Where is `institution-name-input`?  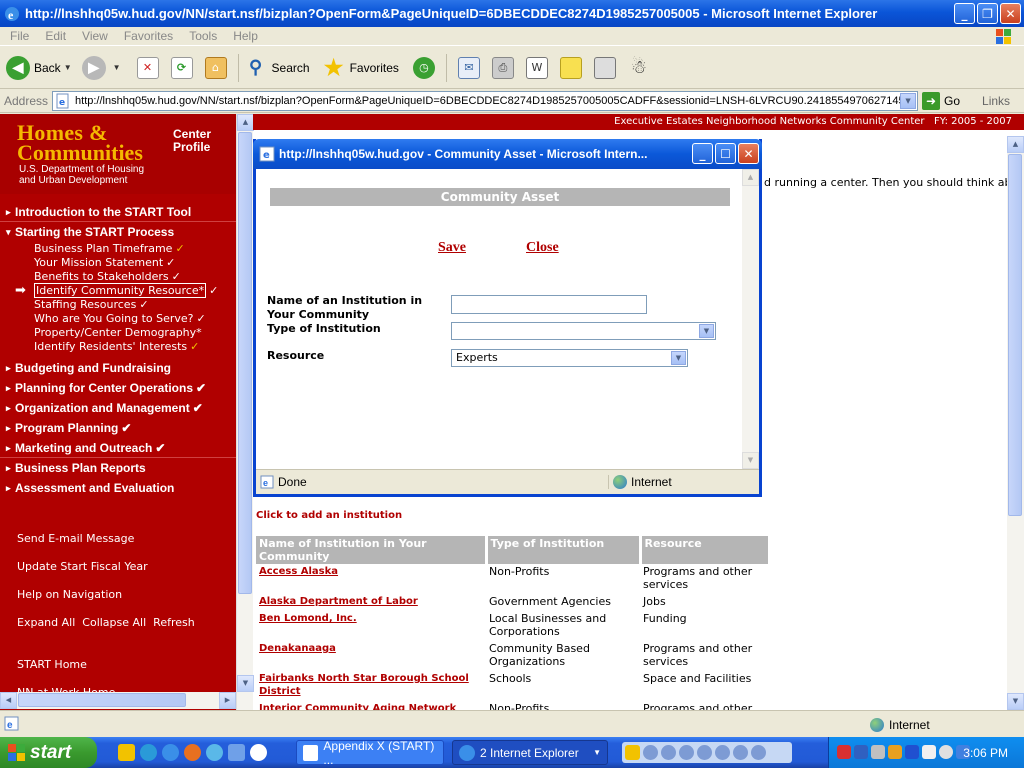
institution-name-input is located at coordinates (549, 304).